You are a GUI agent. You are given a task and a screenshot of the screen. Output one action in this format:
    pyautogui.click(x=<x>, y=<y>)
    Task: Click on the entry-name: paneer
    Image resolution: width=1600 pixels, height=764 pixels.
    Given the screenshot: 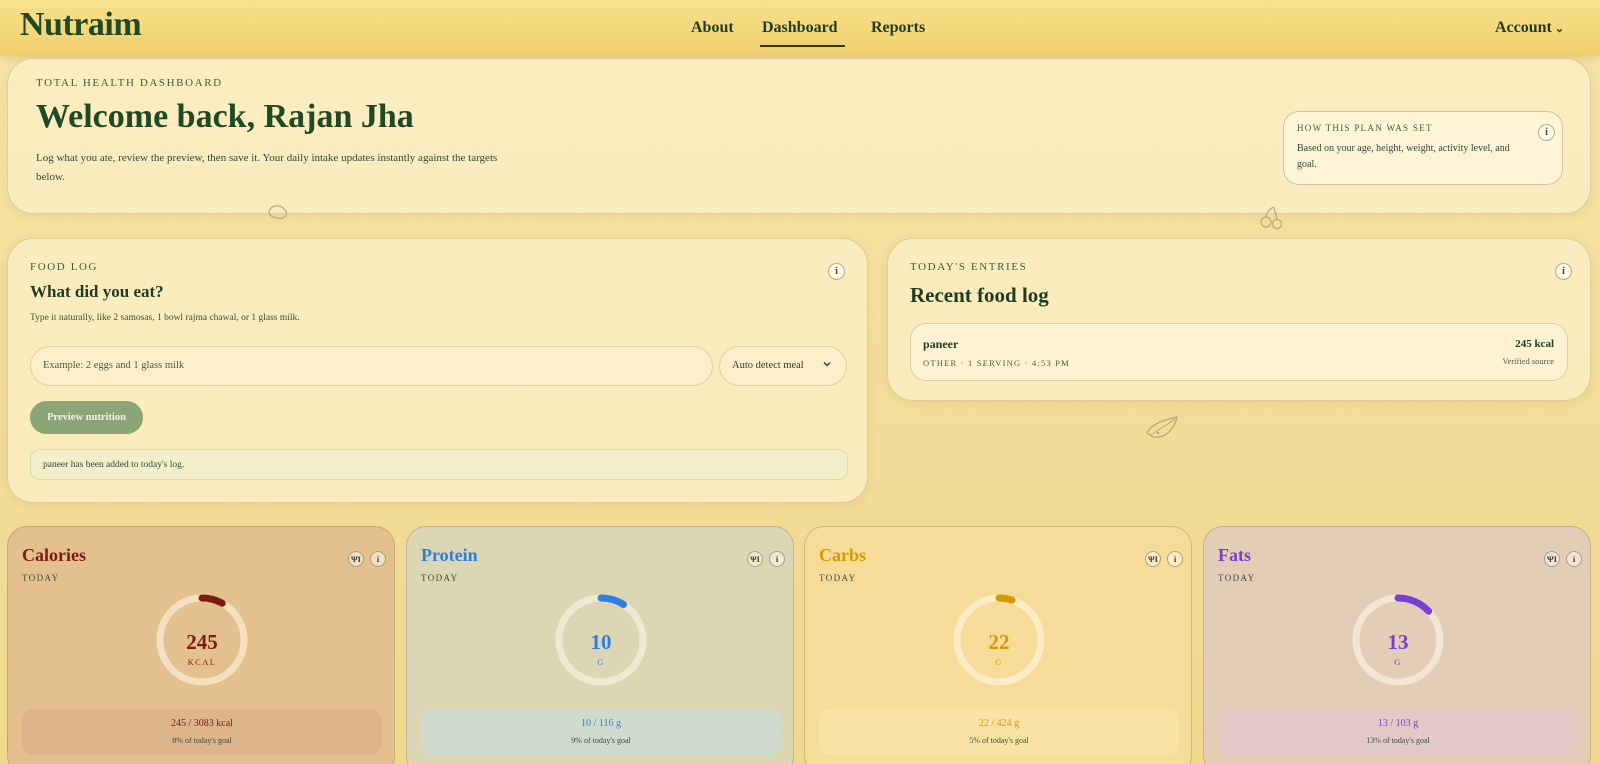 What is the action you would take?
    pyautogui.click(x=941, y=344)
    